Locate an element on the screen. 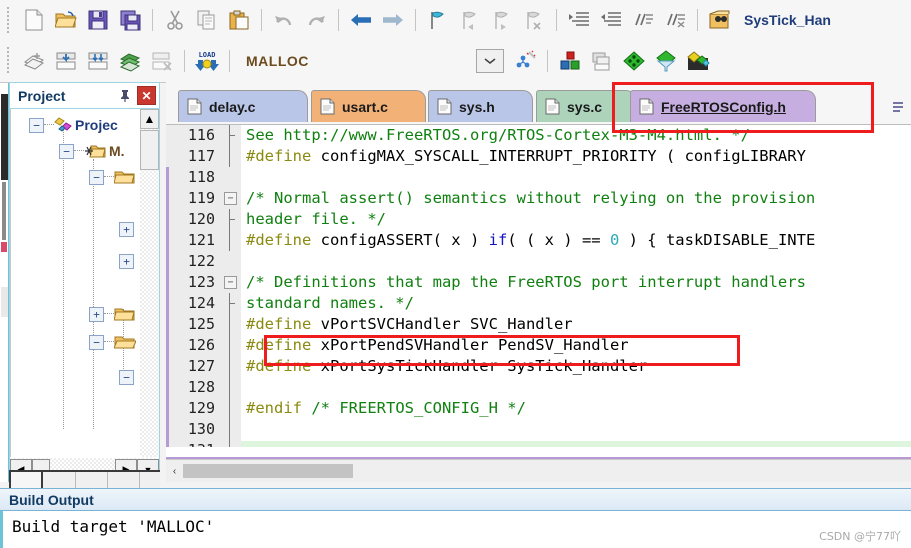  toolbar-grip is located at coordinates (8, 20).